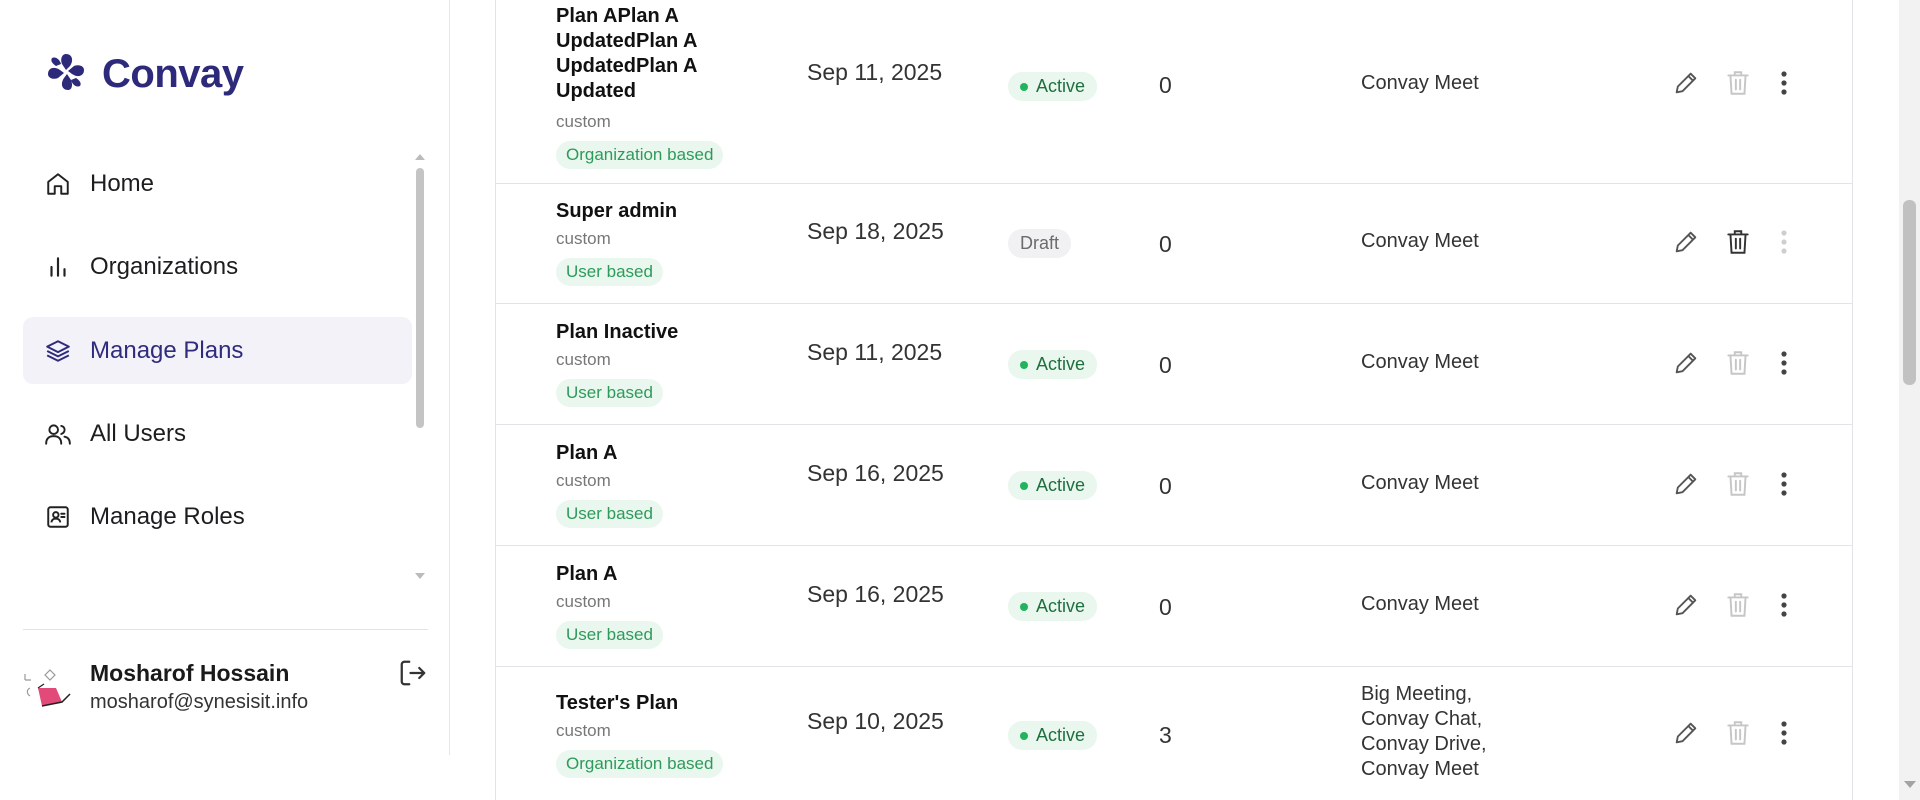  I want to click on brand-logo: Convay, so click(144, 74).